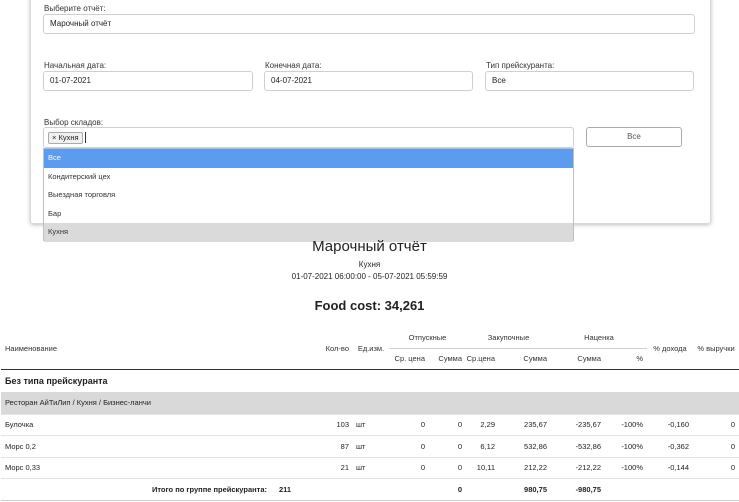 This screenshot has height=502, width=739. Describe the element at coordinates (482, 468) in the screenshot. I see `cell-purchase-avg: 10,11` at that location.